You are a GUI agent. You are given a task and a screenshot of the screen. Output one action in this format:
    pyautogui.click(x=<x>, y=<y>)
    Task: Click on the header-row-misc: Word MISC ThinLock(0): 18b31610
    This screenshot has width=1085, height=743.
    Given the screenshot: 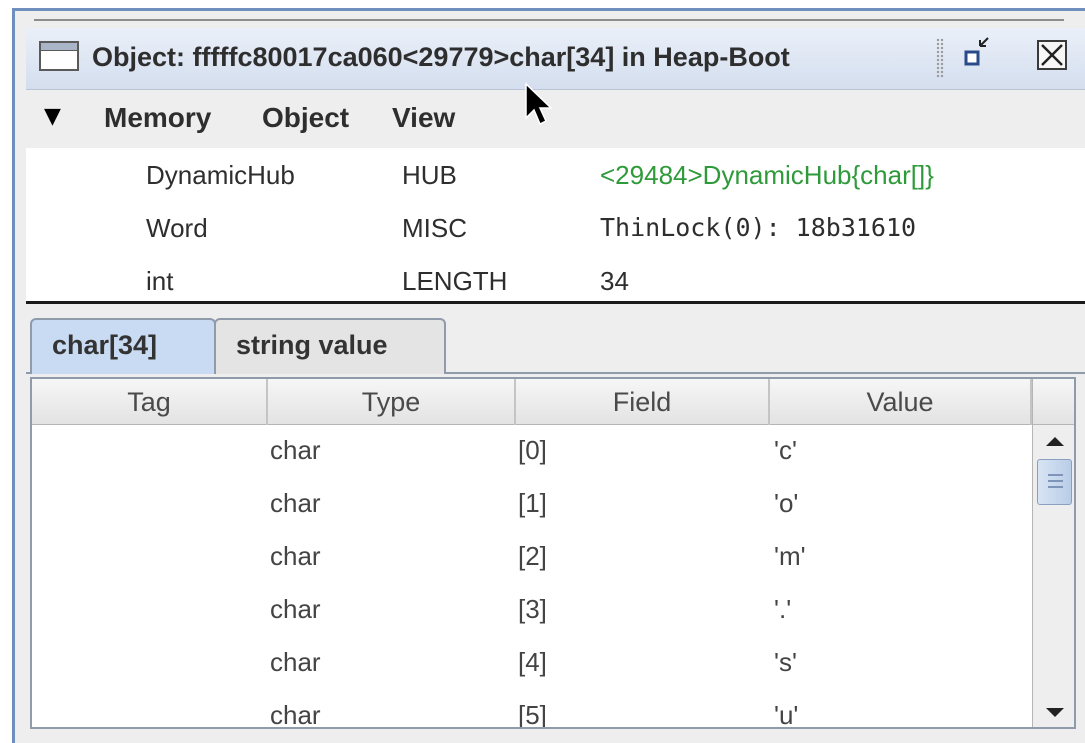 What is the action you would take?
    pyautogui.click(x=555, y=229)
    